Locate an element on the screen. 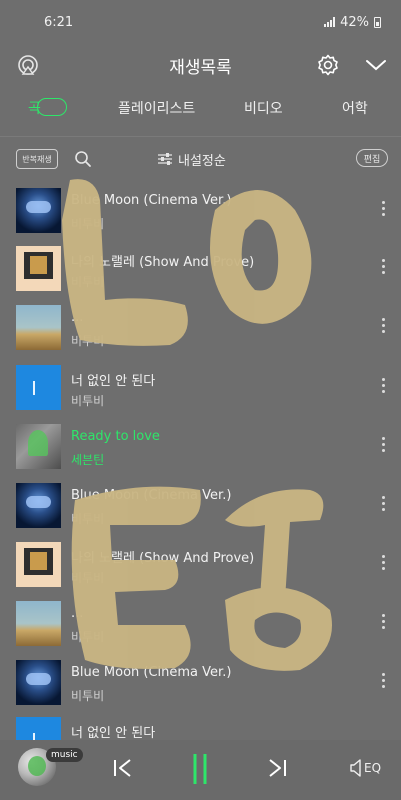 This screenshot has height=800, width=401. chevron-down-icon is located at coordinates (376, 65).